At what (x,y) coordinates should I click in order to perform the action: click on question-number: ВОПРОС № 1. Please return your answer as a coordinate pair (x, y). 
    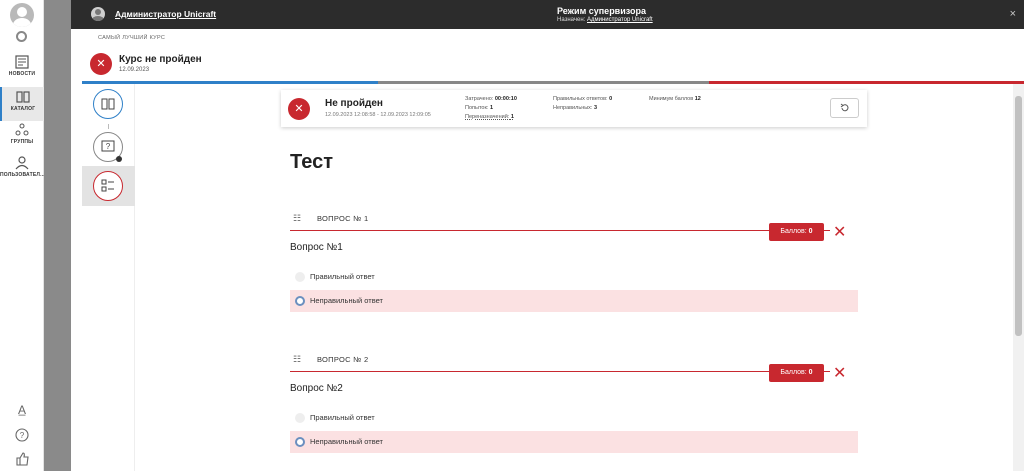
    Looking at the image, I should click on (343, 218).